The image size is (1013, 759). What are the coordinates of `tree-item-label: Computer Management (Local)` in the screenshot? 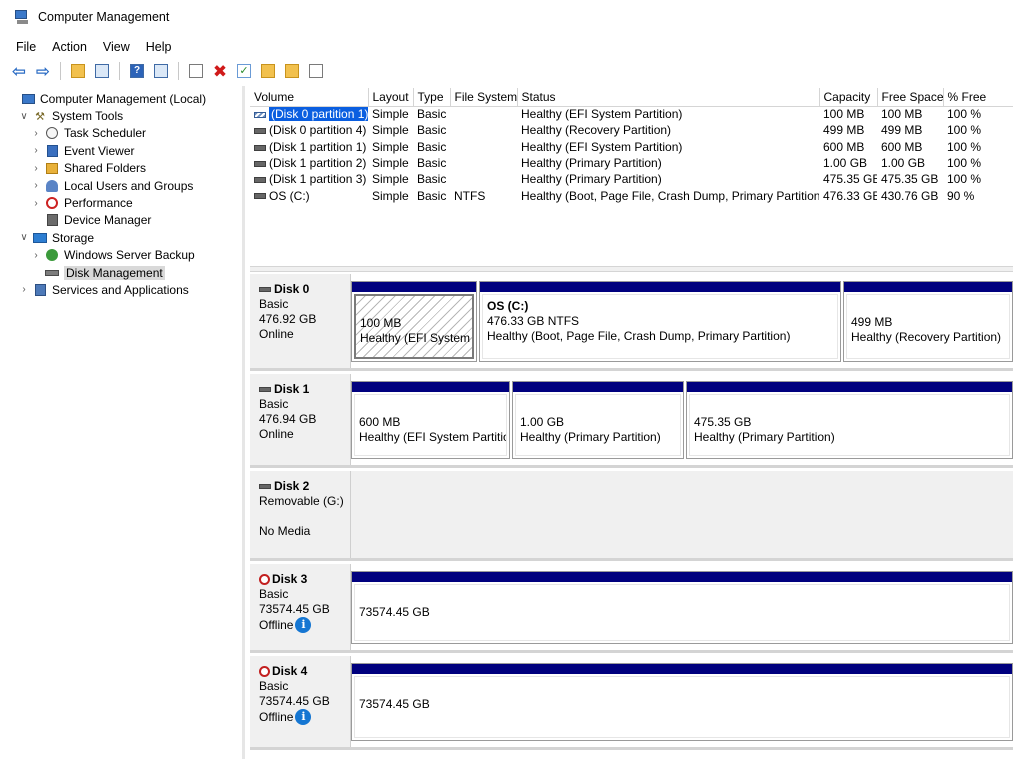 It's located at (123, 98).